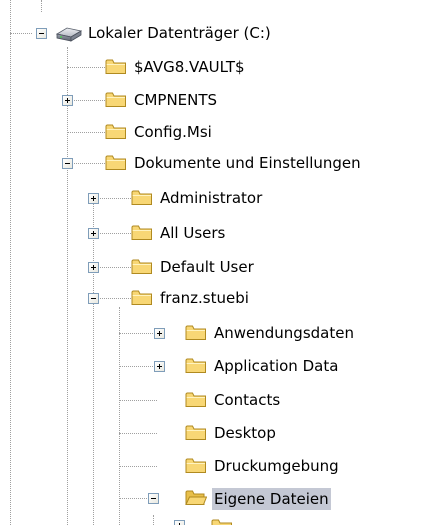  What do you see at coordinates (284, 333) in the screenshot?
I see `tree-node-anwendungsdaten: Anwendungsdaten` at bounding box center [284, 333].